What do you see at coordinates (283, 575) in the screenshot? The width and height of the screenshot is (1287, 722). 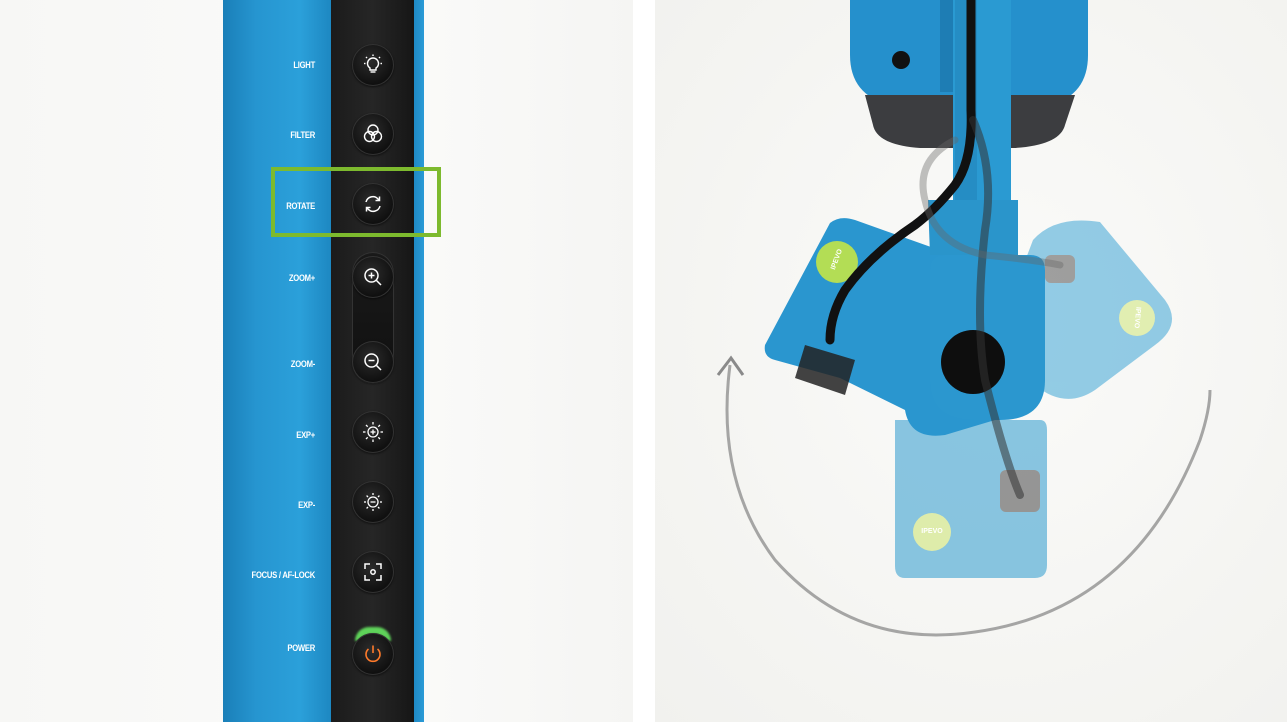 I see `label-focus: FOCUS / AF-LOCK` at bounding box center [283, 575].